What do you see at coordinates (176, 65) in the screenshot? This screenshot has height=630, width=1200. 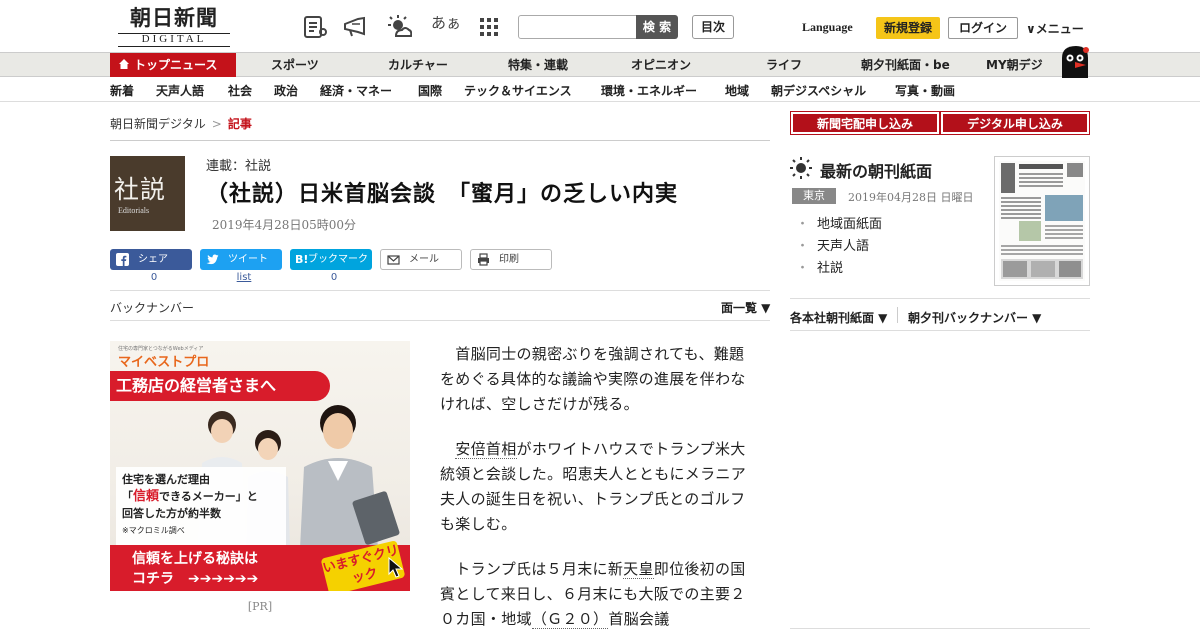 I see `nav-tab-label: トップニュース` at bounding box center [176, 65].